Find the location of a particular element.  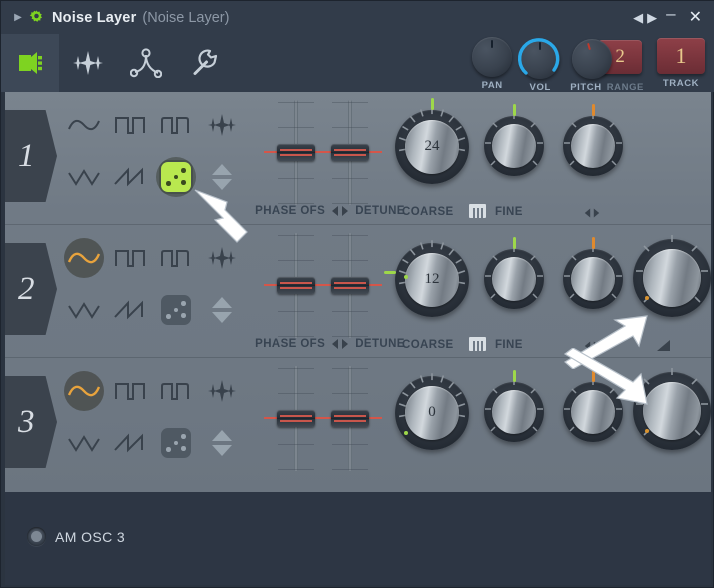

coarse-value: 24 is located at coordinates (432, 146).